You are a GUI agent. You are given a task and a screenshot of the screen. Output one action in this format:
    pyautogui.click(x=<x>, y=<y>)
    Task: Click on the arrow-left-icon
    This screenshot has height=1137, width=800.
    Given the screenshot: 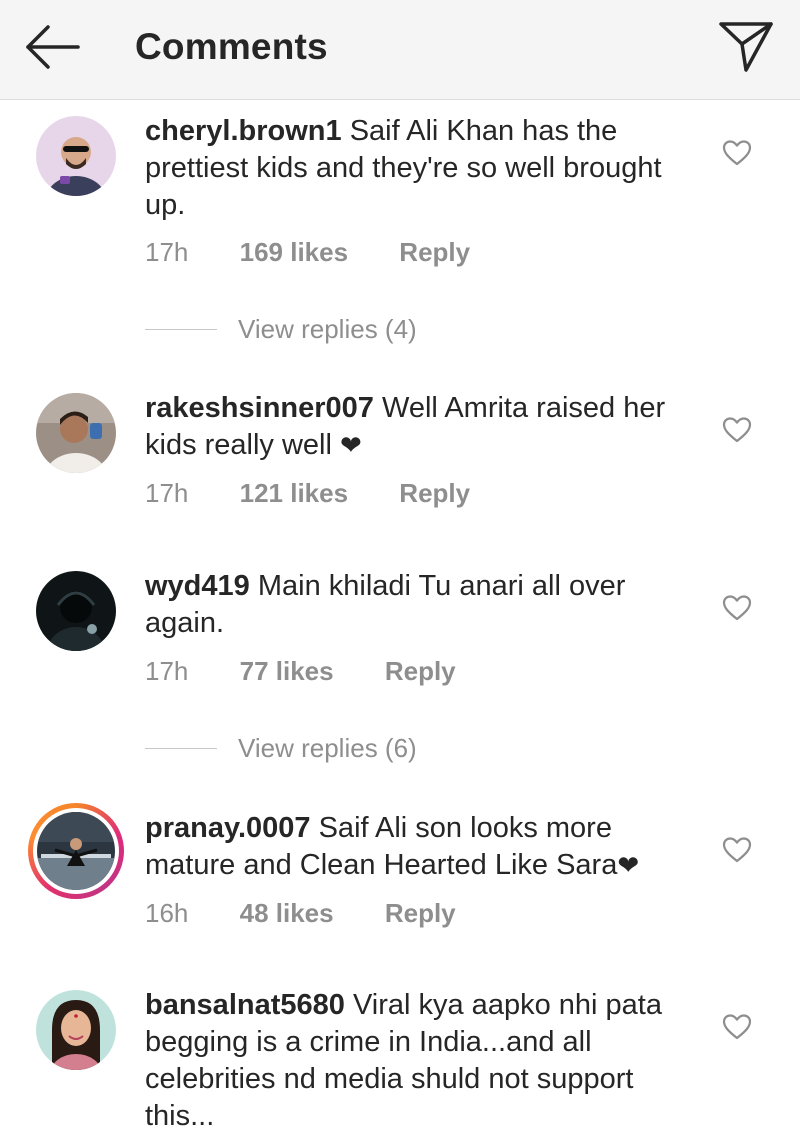 What is the action you would take?
    pyautogui.click(x=53, y=47)
    